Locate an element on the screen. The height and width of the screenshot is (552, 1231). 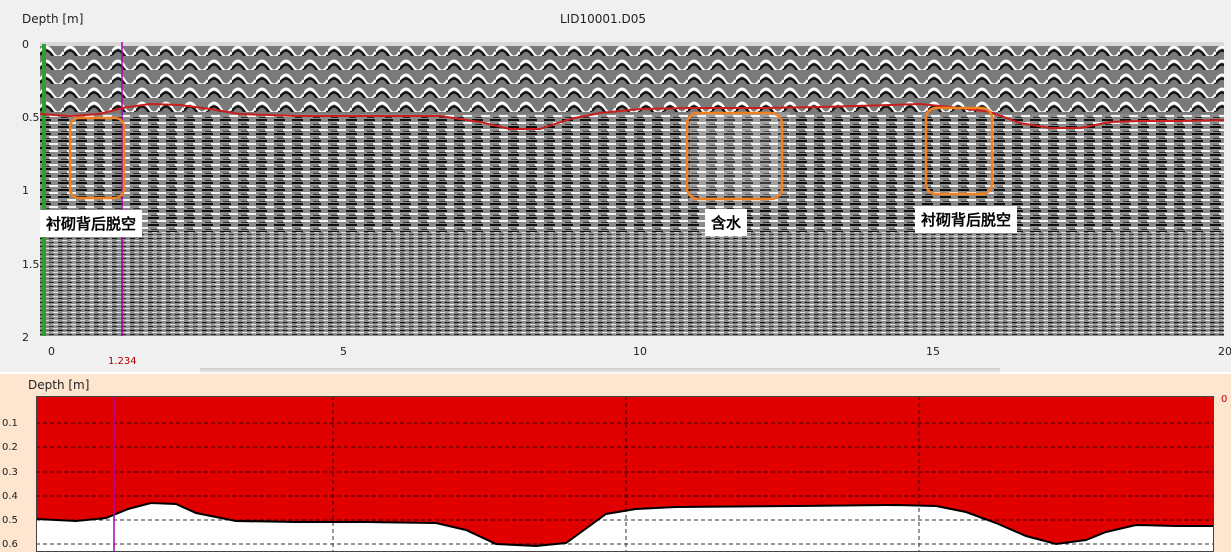
file-title: LID10001.D05 is located at coordinates (603, 19).